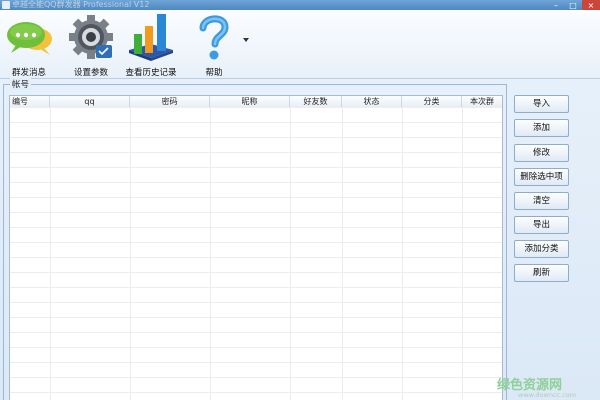 This screenshot has width=600, height=400. Describe the element at coordinates (573, 5) in the screenshot. I see `maximize-button: □` at that location.